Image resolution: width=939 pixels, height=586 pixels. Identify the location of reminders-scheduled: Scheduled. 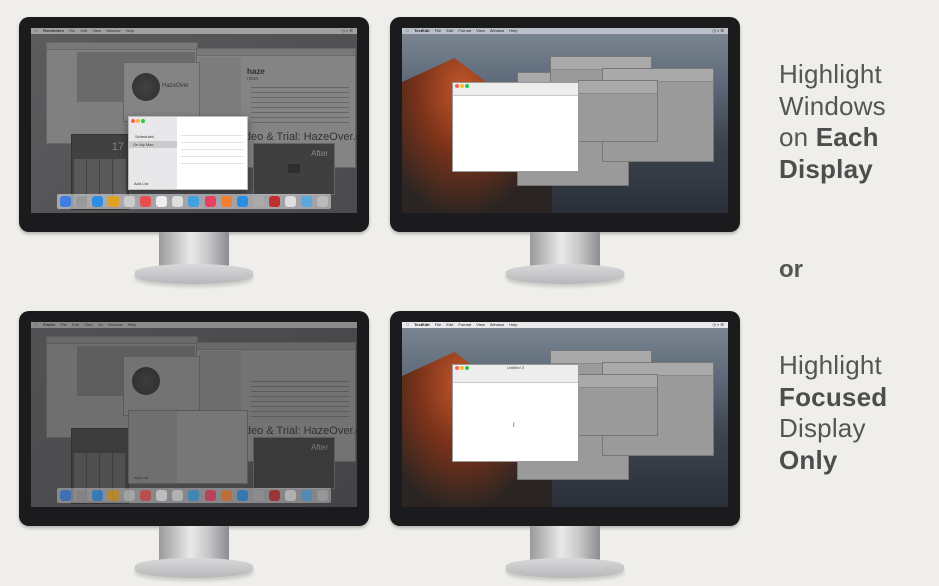
(144, 136).